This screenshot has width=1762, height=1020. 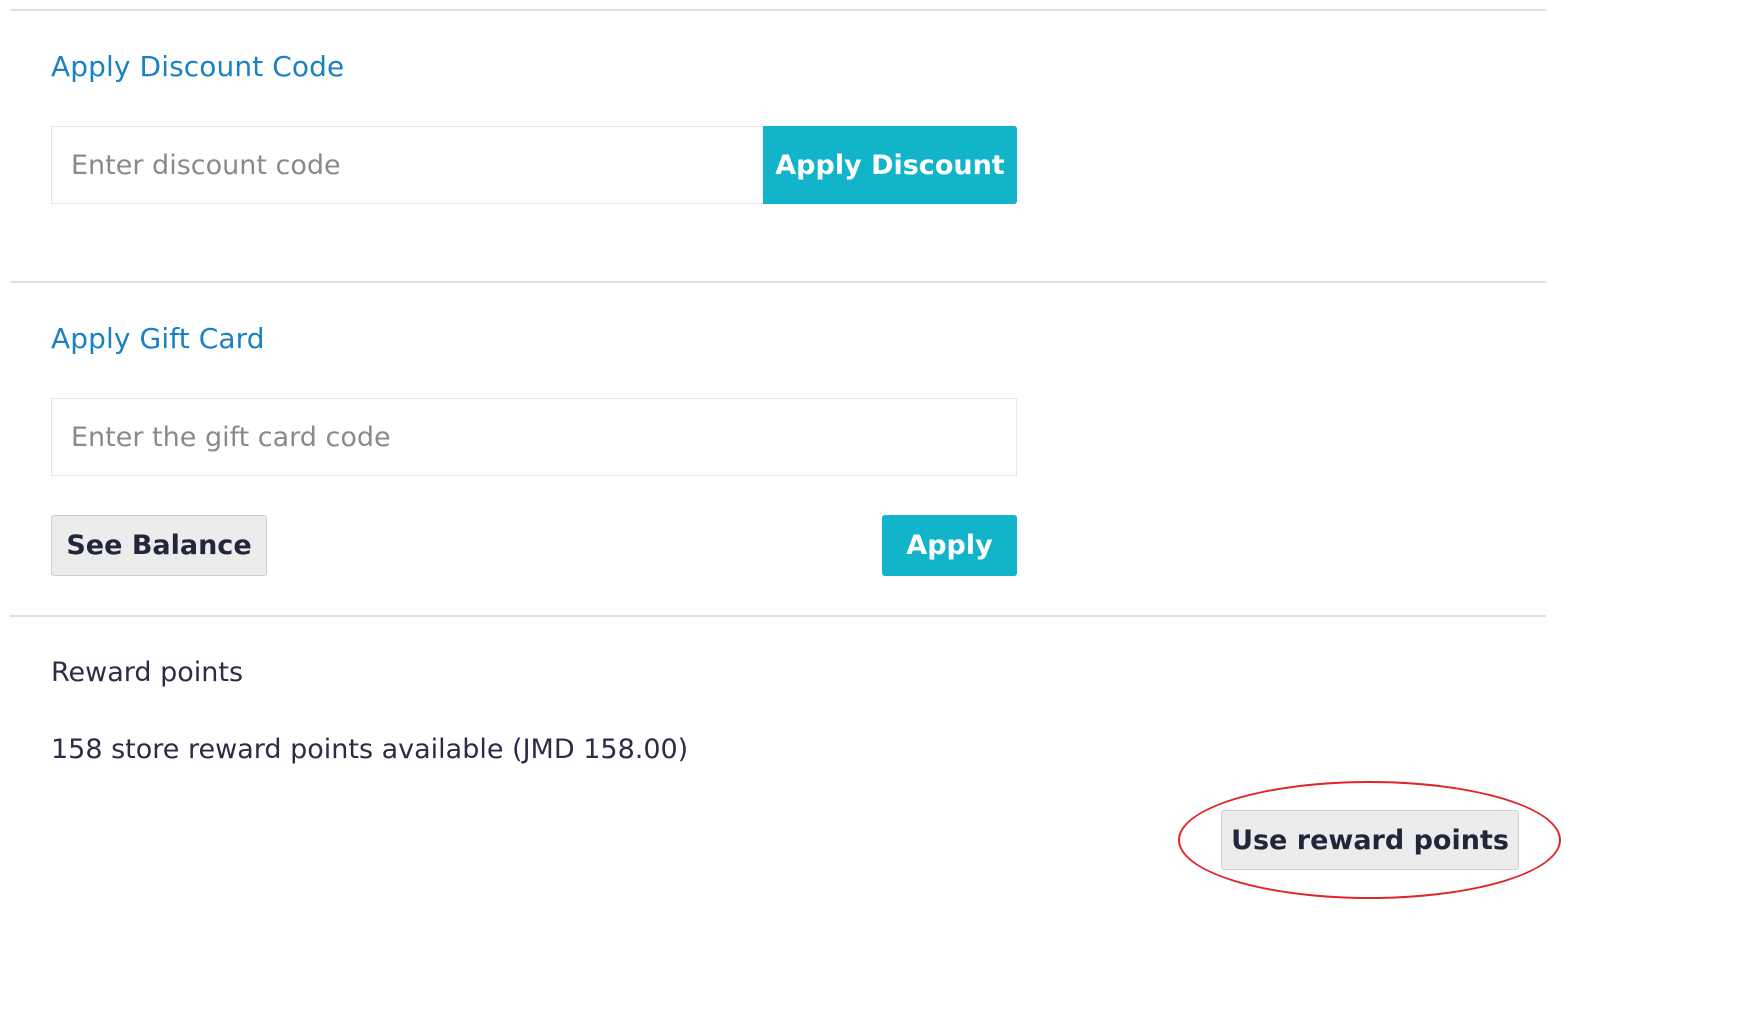 What do you see at coordinates (147, 672) in the screenshot?
I see `reward-points-title: Reward points` at bounding box center [147, 672].